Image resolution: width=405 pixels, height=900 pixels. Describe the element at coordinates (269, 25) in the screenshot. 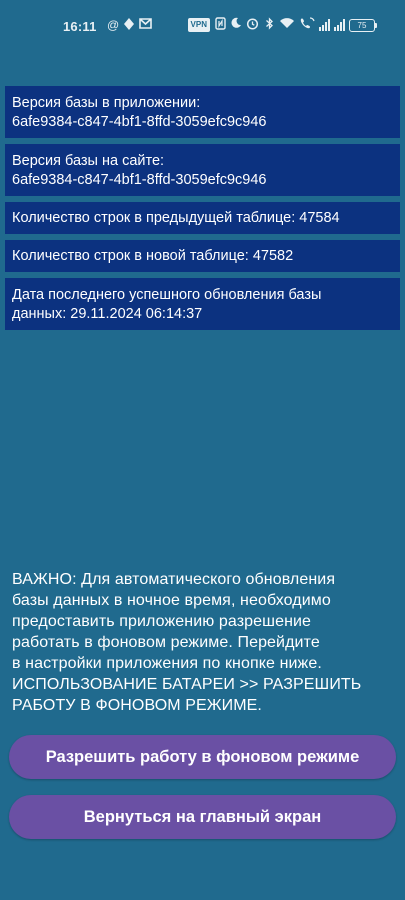

I see `bluetooth-icon` at that location.